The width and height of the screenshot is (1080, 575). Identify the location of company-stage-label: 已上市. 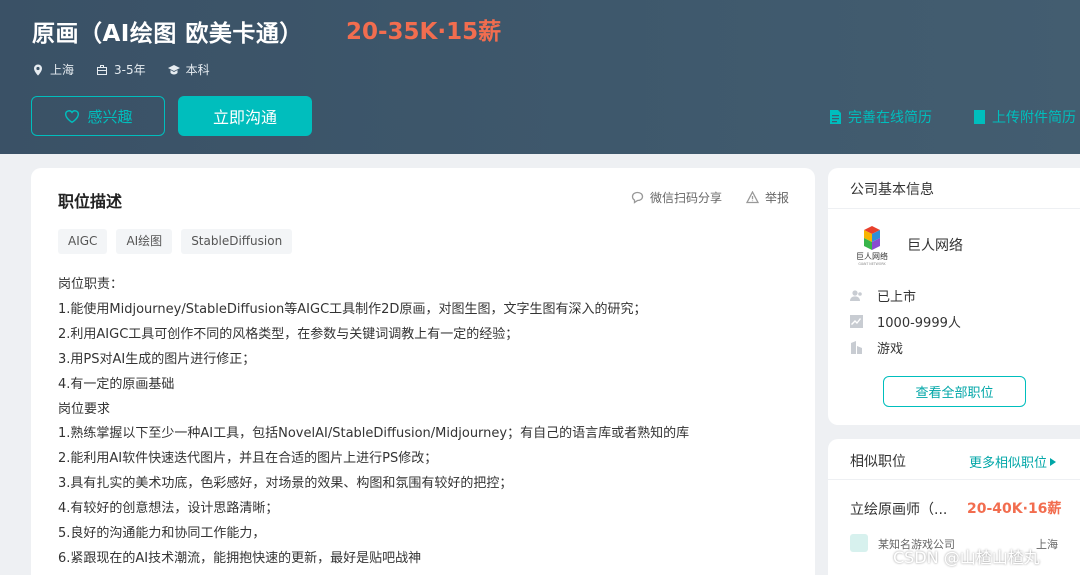
(897, 297).